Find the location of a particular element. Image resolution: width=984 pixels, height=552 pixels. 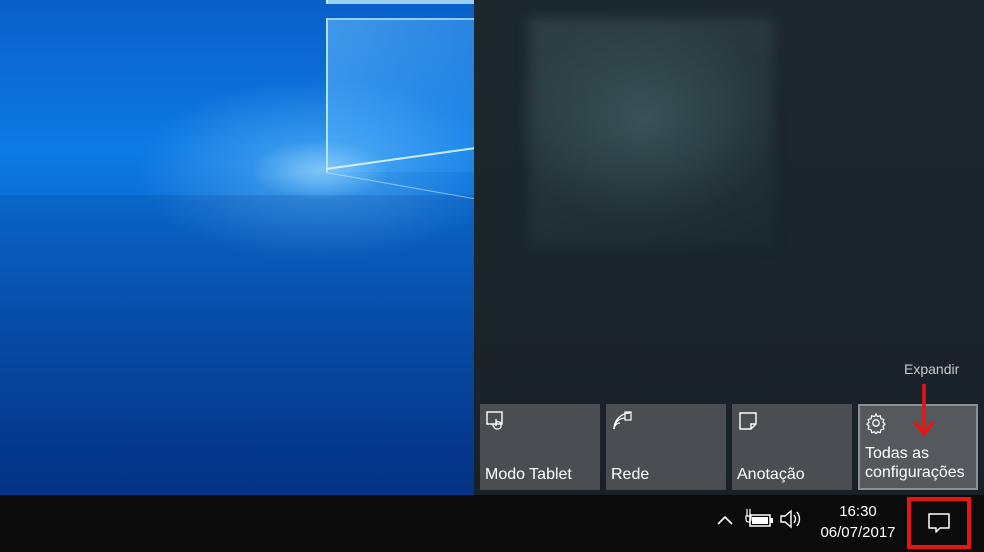

action-center-button is located at coordinates (939, 523).